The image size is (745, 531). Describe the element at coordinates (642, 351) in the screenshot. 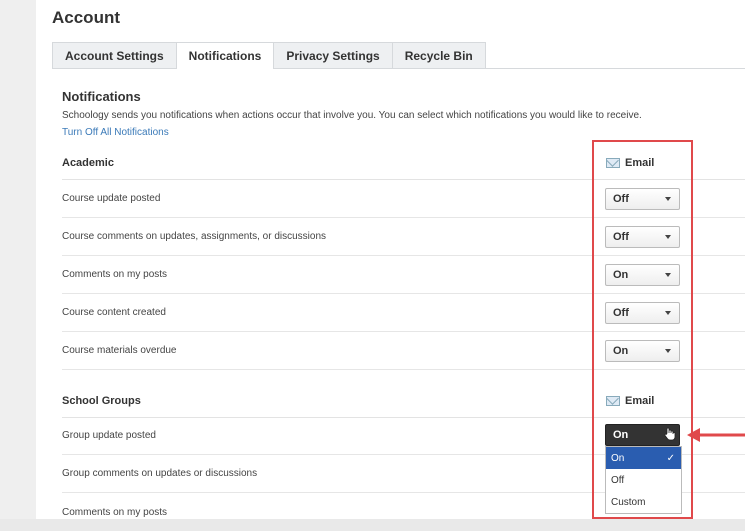

I see `email-select-course-materials-overdue: On` at that location.